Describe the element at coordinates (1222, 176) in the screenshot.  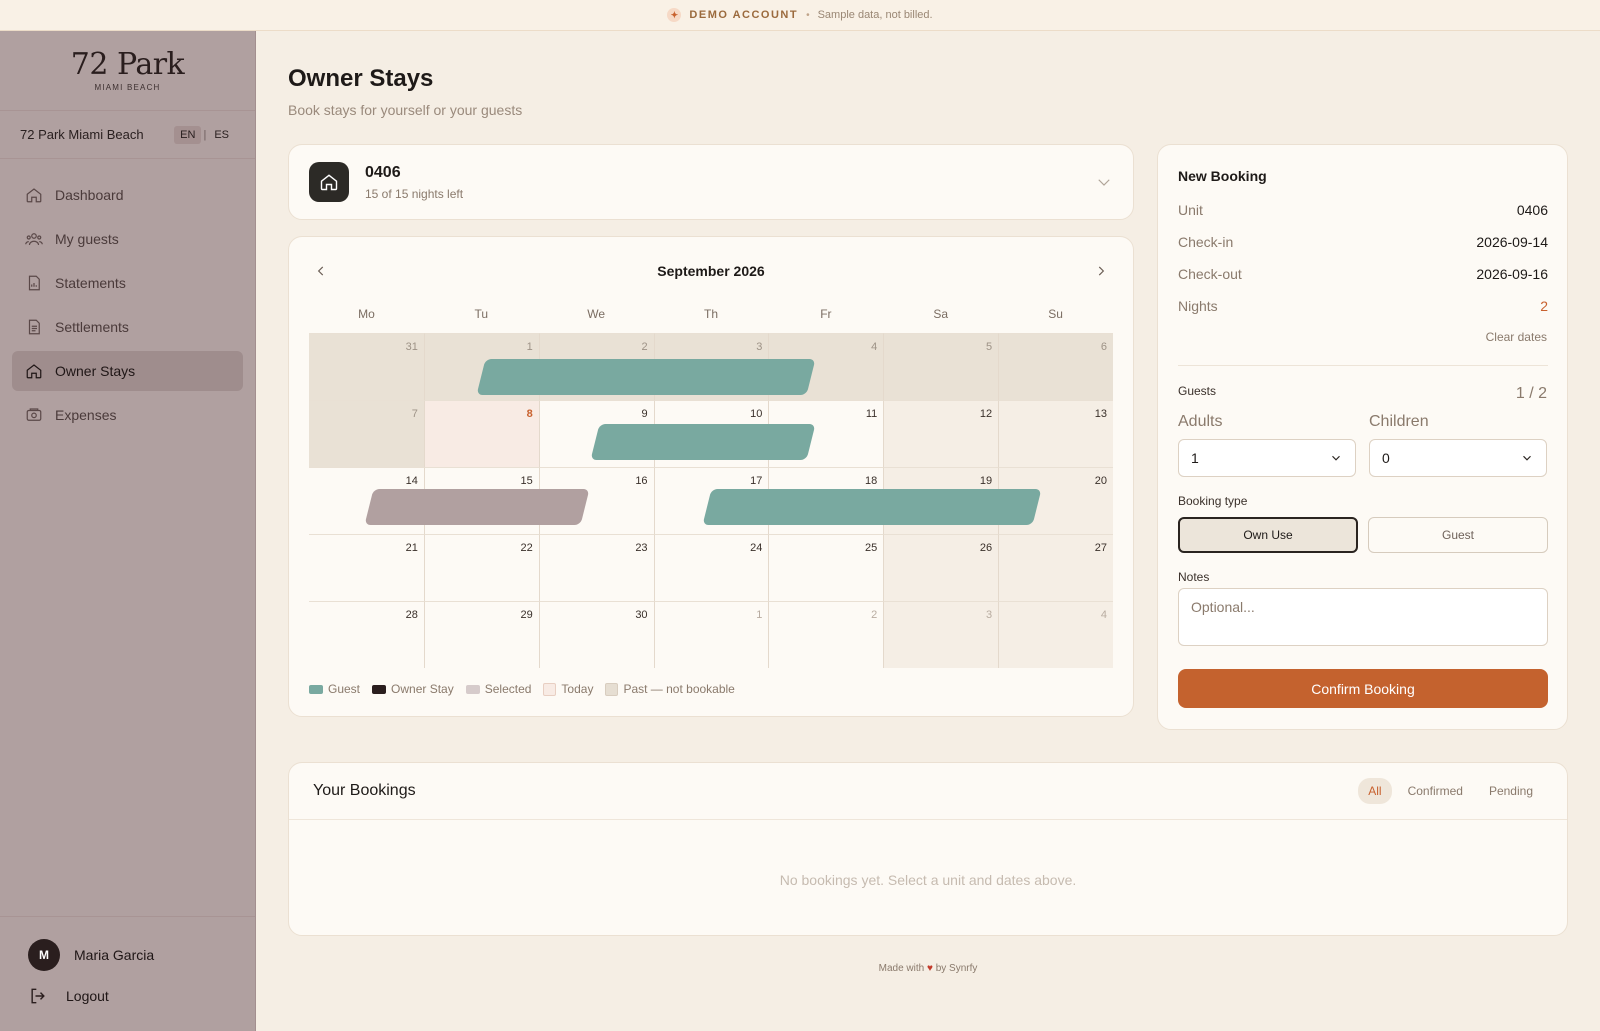
I see `booking-title: New Booking` at that location.